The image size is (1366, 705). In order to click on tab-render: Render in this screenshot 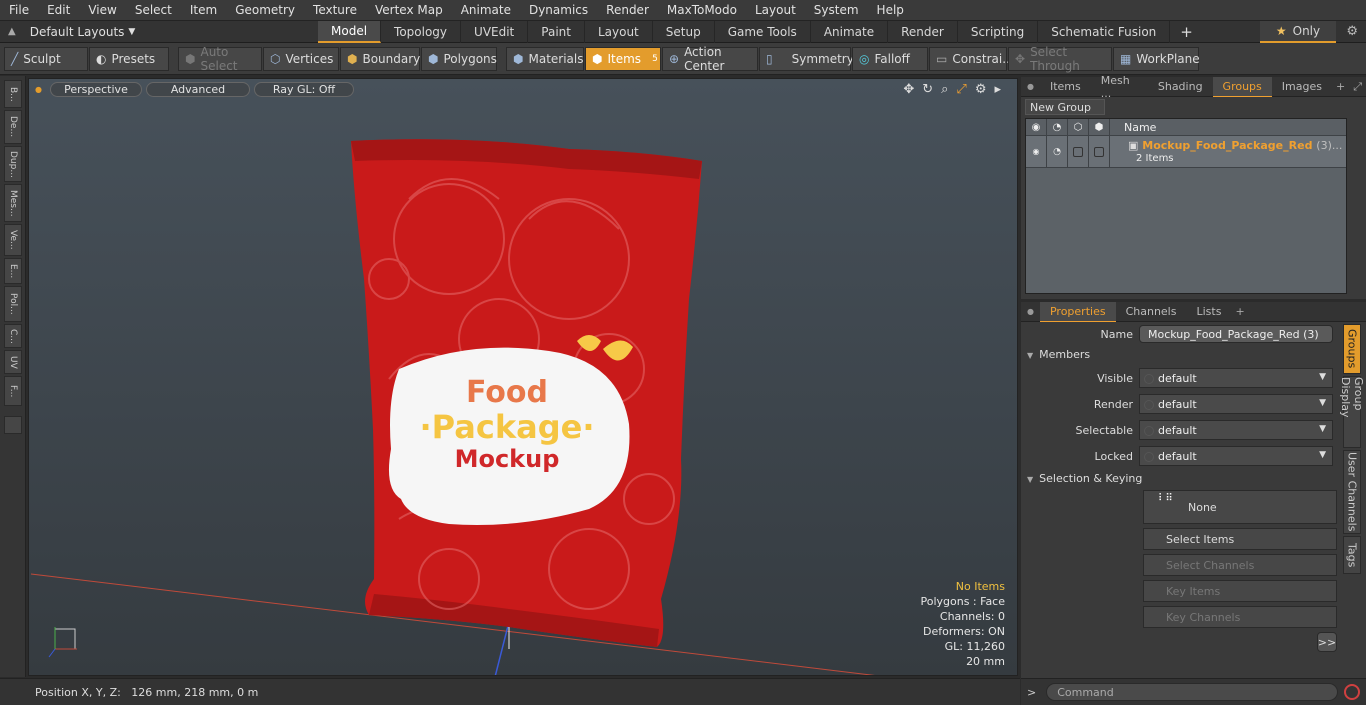, I will do `click(923, 31)`.